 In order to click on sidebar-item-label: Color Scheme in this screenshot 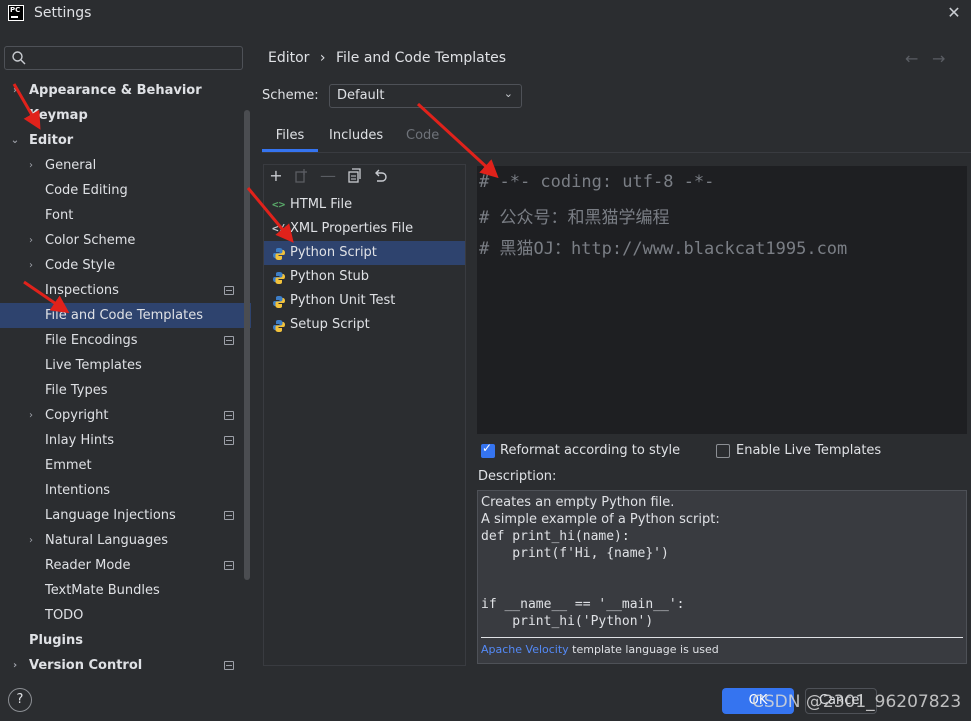, I will do `click(90, 240)`.